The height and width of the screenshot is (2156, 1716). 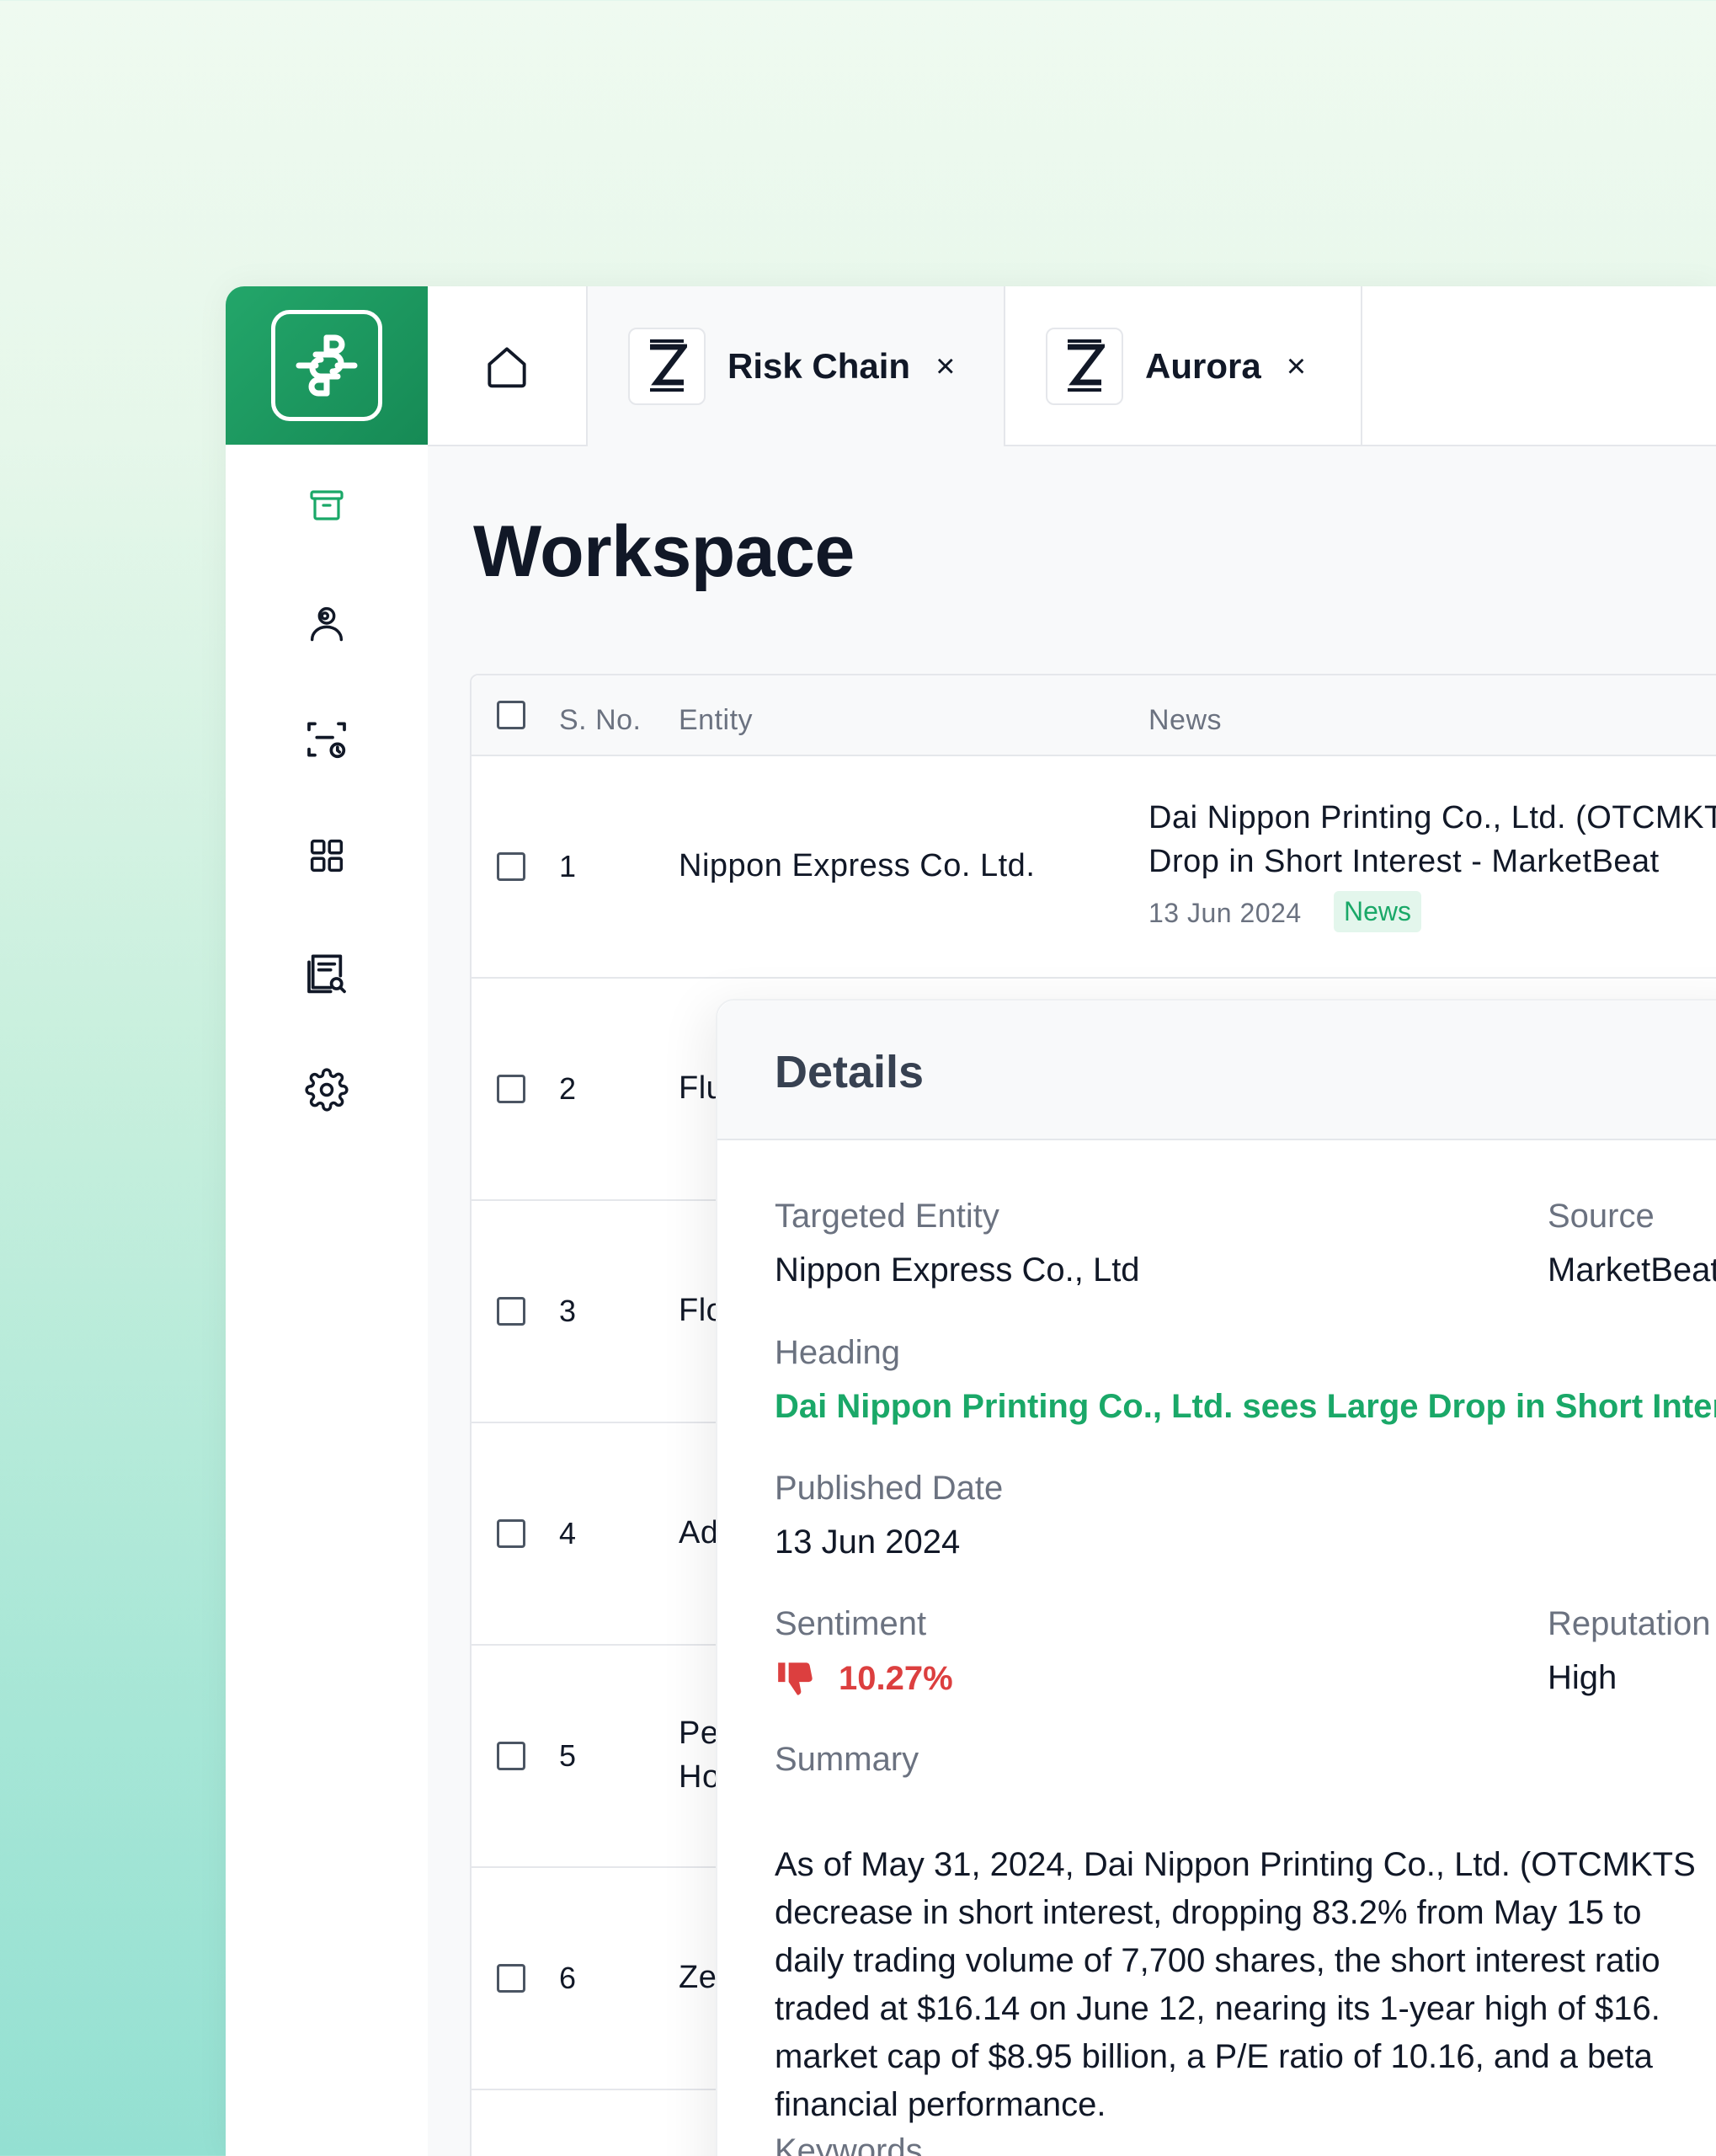 I want to click on tab-risk-chain: Risk Chain ×, so click(x=796, y=366).